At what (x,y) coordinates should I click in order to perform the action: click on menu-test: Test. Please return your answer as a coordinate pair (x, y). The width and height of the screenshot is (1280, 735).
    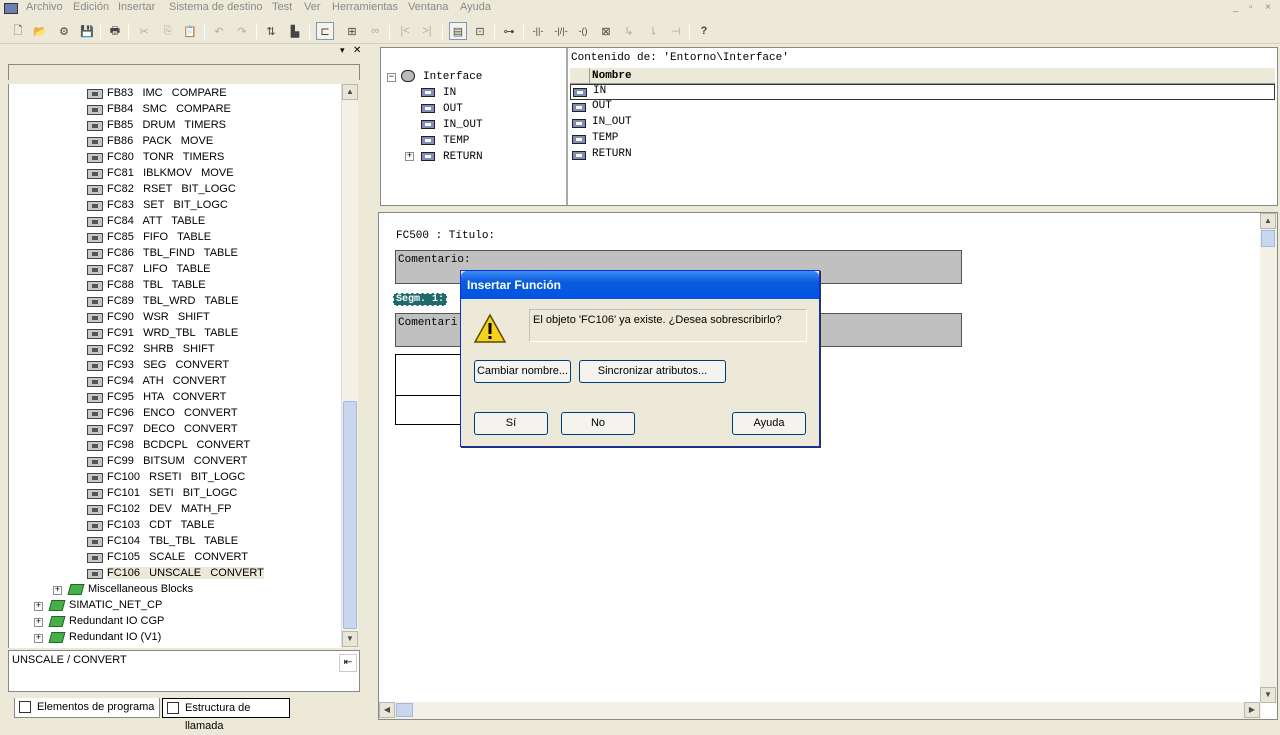
    Looking at the image, I should click on (282, 7).